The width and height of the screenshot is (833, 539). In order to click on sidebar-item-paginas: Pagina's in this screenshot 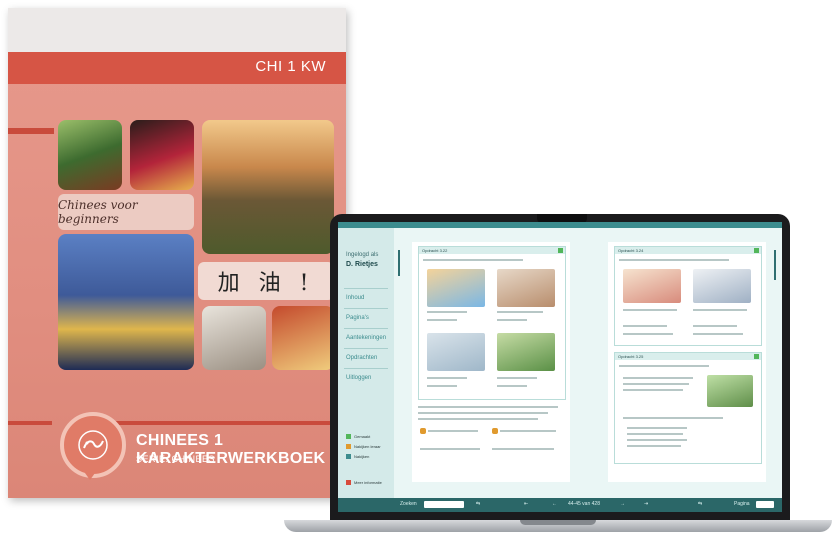, I will do `click(357, 318)`.